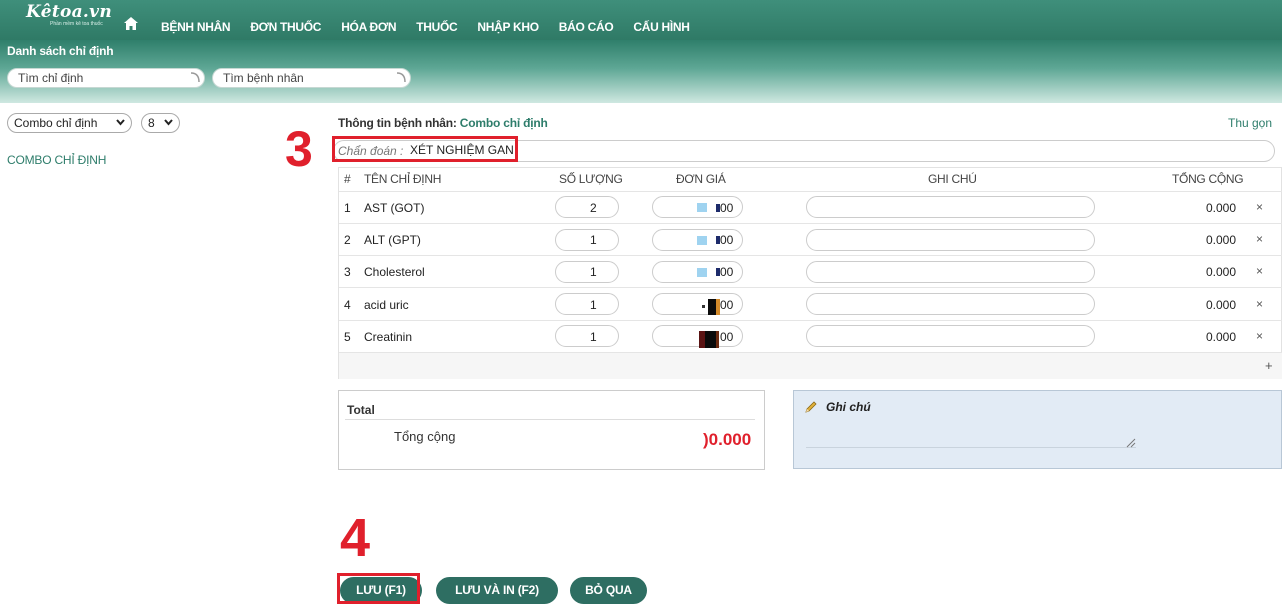 The image size is (1282, 609). What do you see at coordinates (848, 407) in the screenshot?
I see `note-title: Ghi chú` at bounding box center [848, 407].